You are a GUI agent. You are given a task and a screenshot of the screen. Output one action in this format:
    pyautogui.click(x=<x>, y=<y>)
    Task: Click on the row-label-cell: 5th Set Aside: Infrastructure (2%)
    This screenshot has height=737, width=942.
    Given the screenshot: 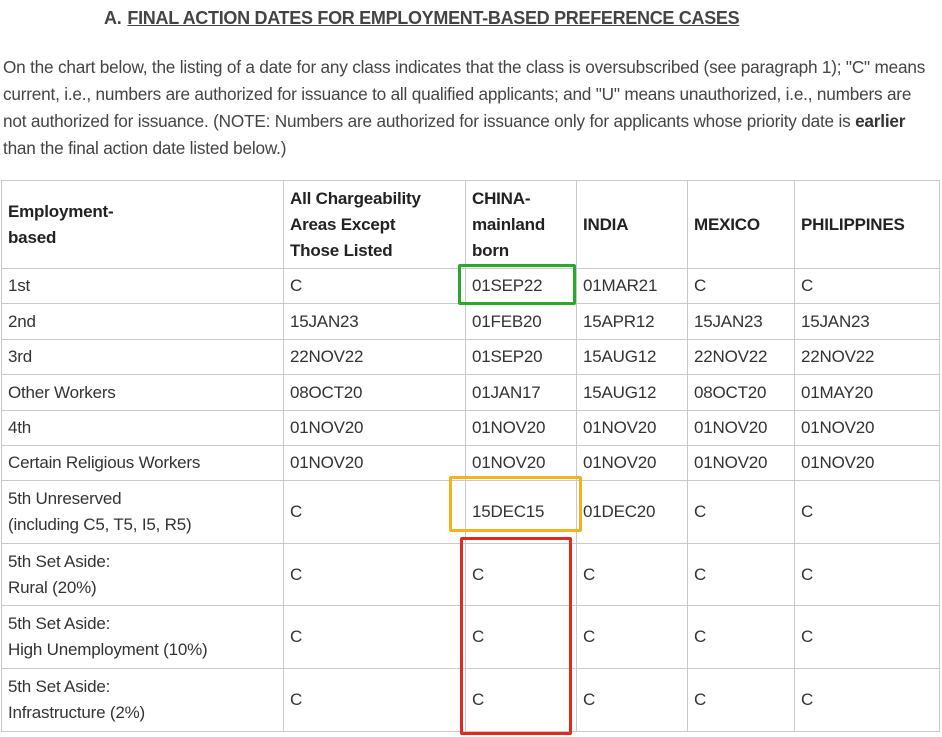 What is the action you would take?
    pyautogui.click(x=142, y=700)
    